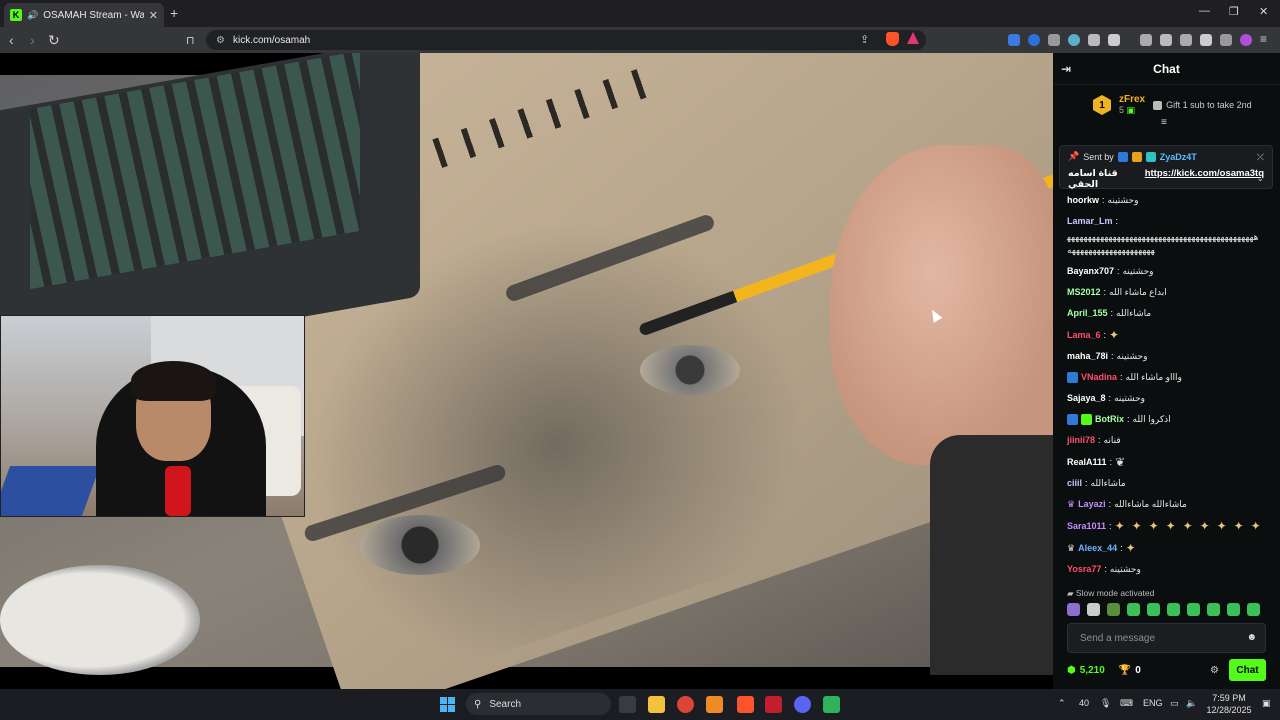  I want to click on emoji-picker-icon: ☻, so click(1251, 637).